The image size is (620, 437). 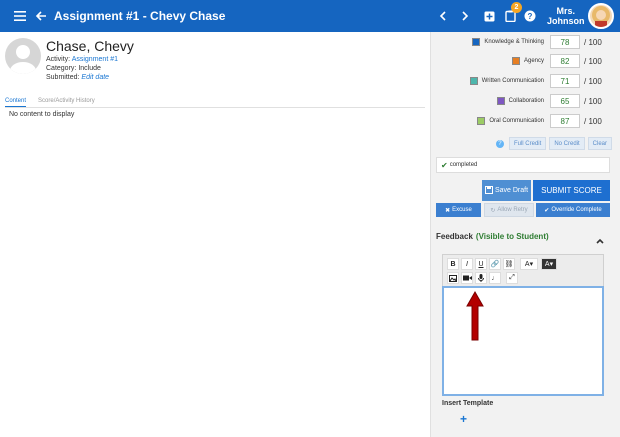 What do you see at coordinates (23, 56) in the screenshot?
I see `student-avatar` at bounding box center [23, 56].